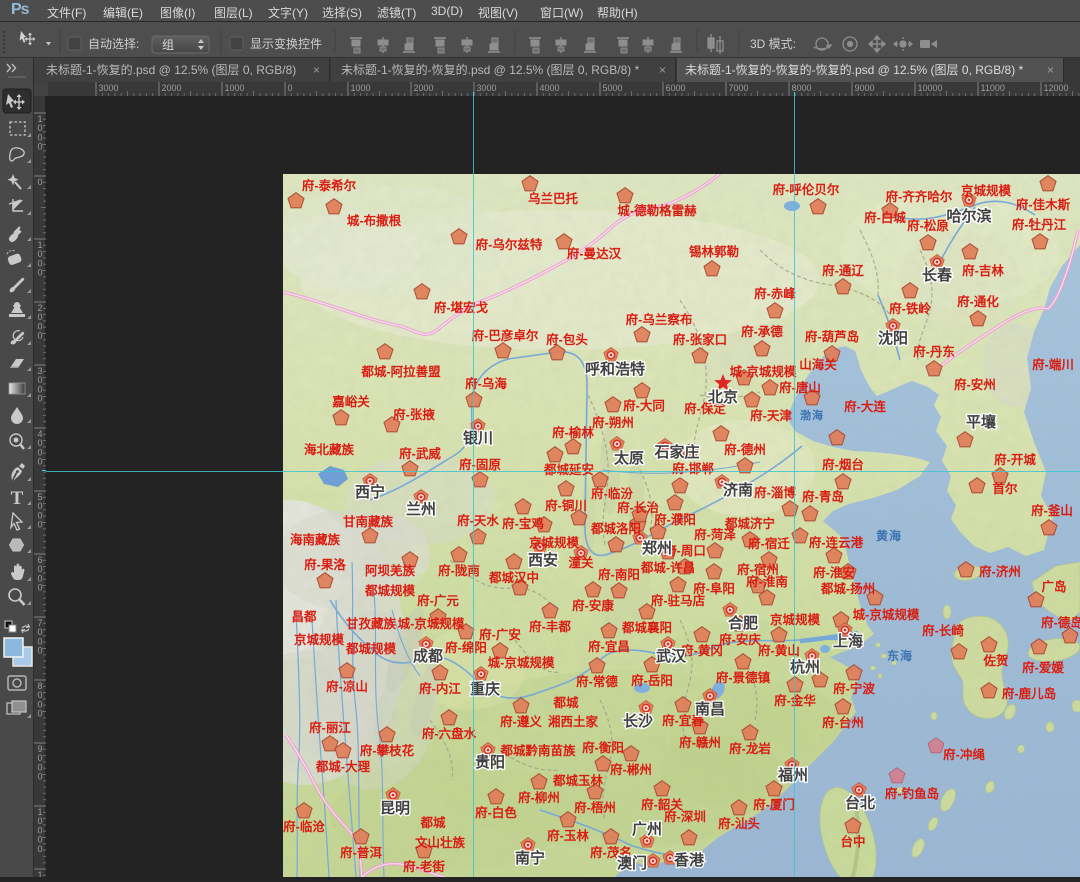 This screenshot has height=882, width=1080. What do you see at coordinates (568, 469) in the screenshot?
I see `svg-text: 都城延安` at bounding box center [568, 469].